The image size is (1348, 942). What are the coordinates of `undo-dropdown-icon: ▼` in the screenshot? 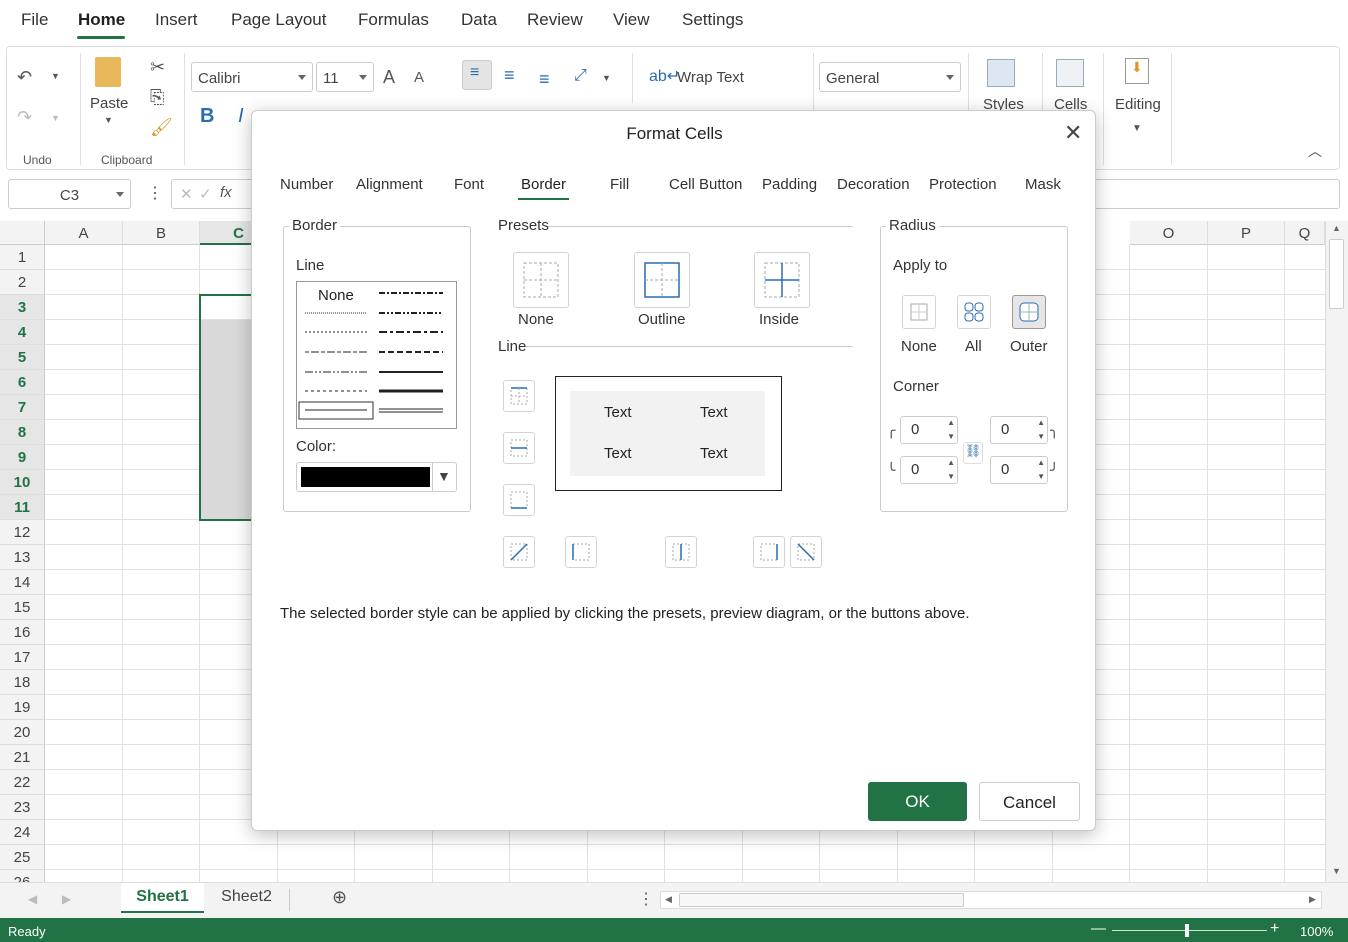 It's located at (55, 76).